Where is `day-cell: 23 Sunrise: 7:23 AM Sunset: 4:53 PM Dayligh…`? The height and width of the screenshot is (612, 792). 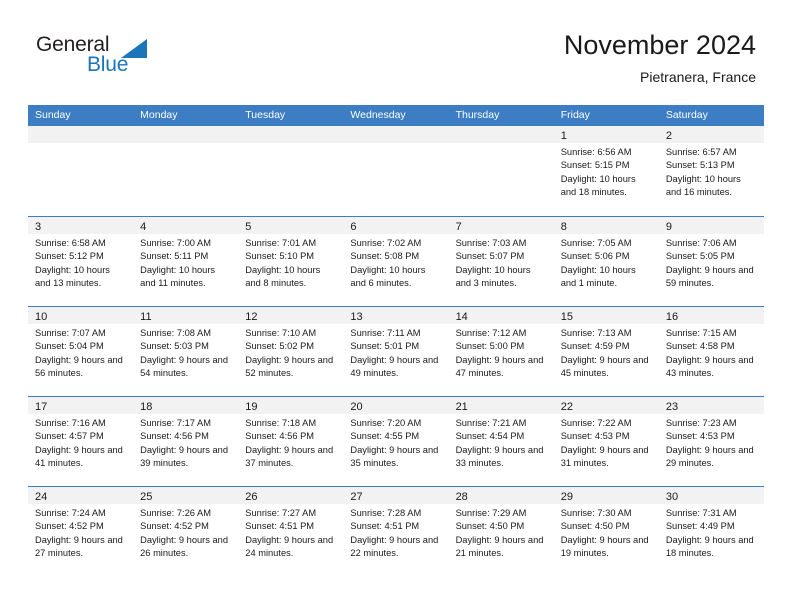
day-cell: 23 Sunrise: 7:23 AM Sunset: 4:53 PM Dayligh… is located at coordinates (711, 441).